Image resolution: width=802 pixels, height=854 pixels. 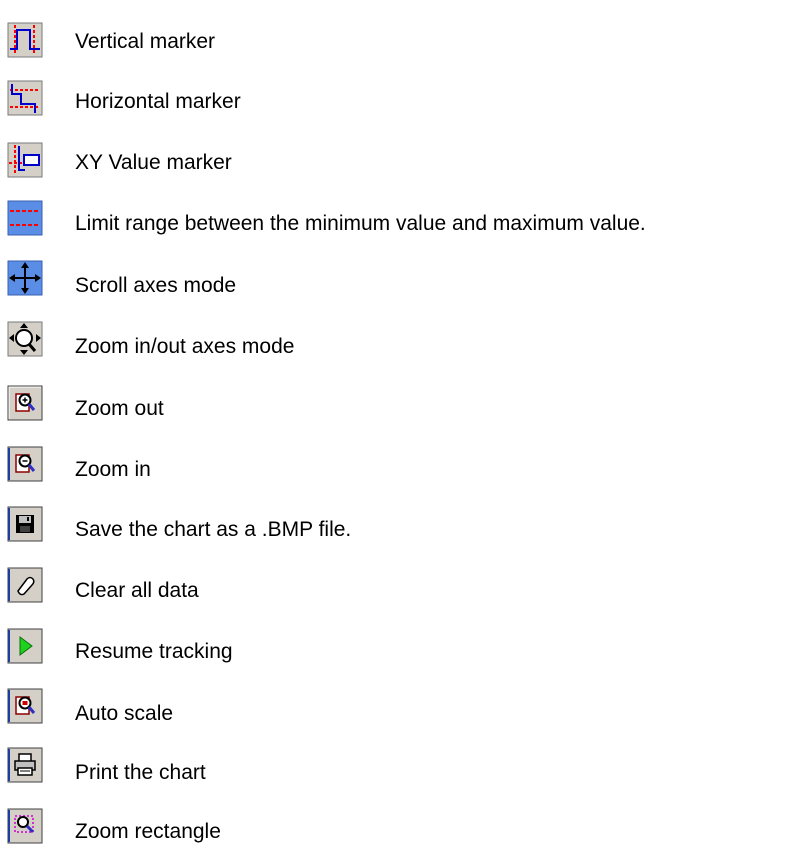 I want to click on eraser-icon, so click(x=25, y=585).